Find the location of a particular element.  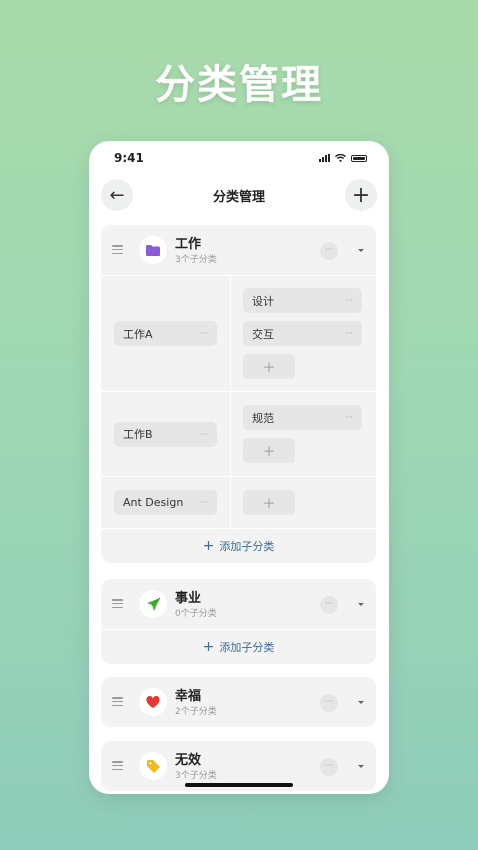

category-header: 事业 0个子分类 ··· is located at coordinates (238, 604).